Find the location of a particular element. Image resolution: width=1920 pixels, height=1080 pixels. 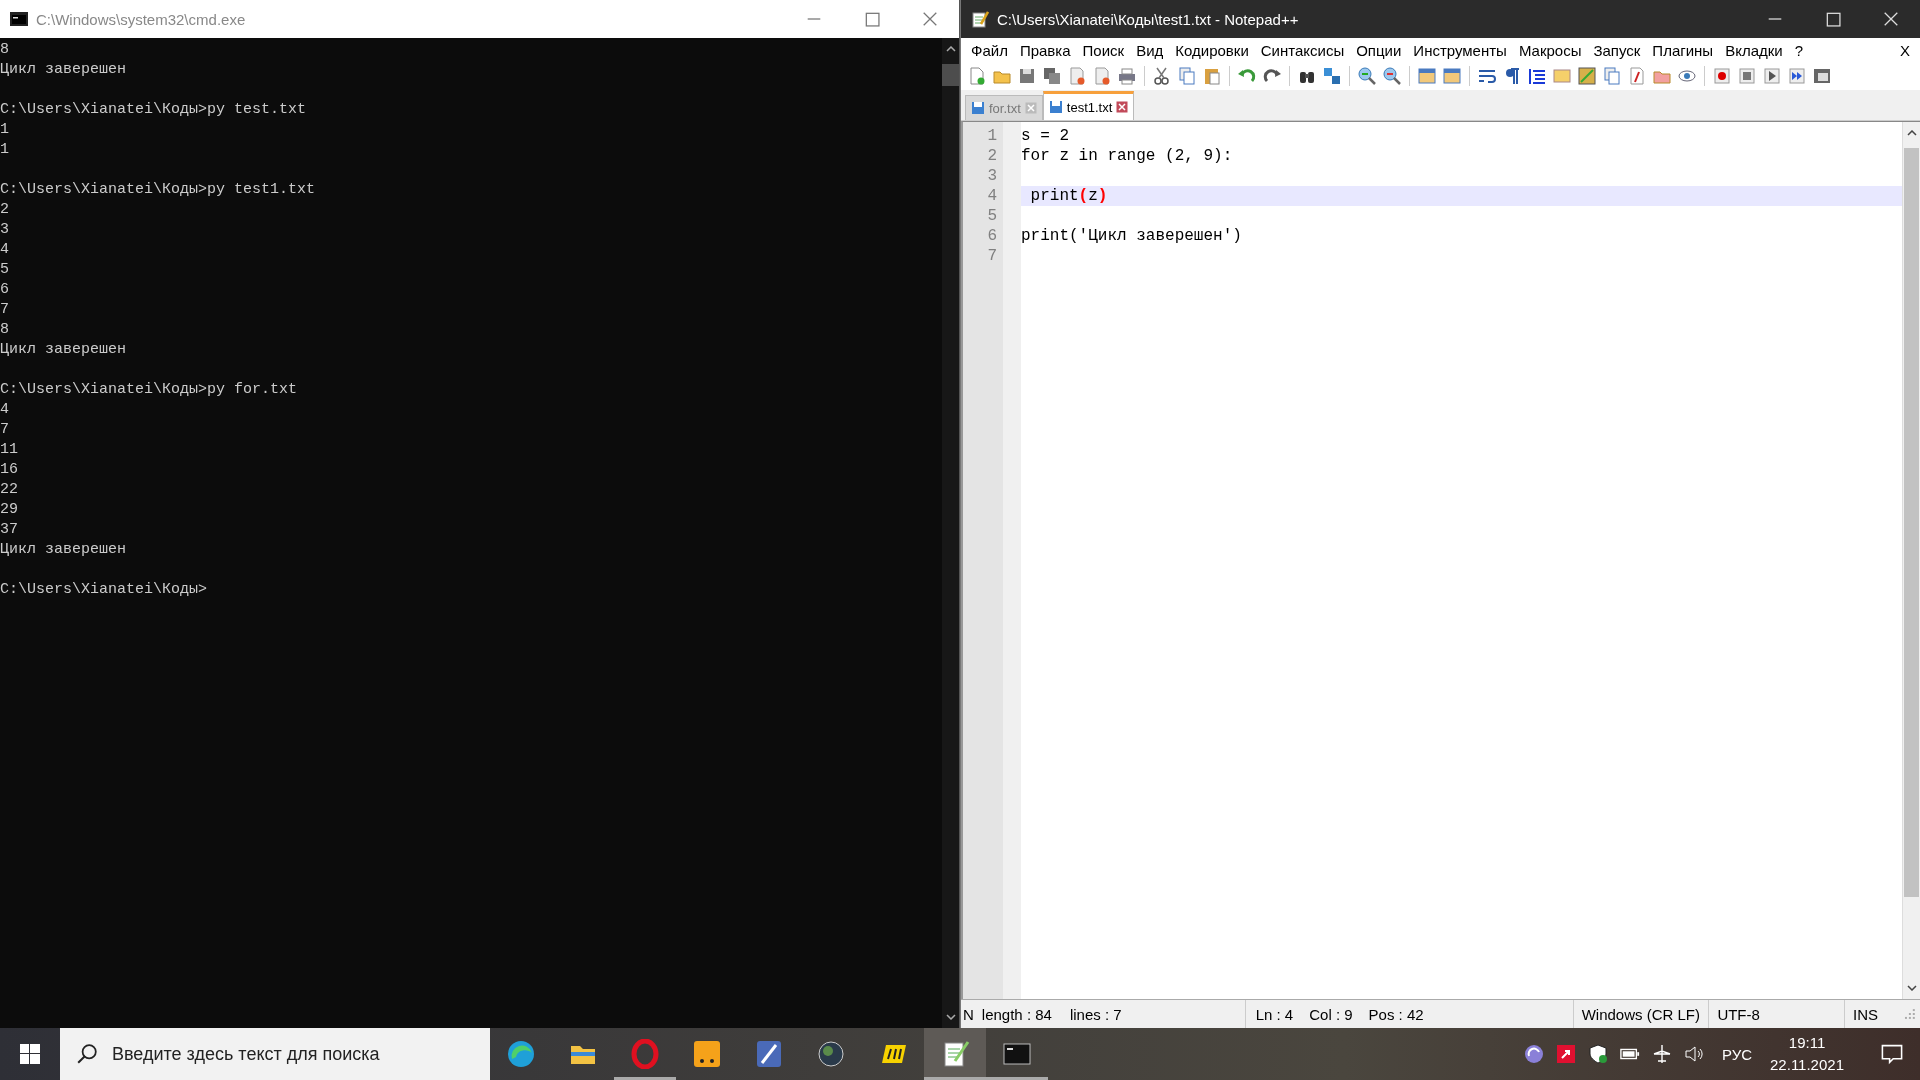

console-line: 29 is located at coordinates (9, 510).